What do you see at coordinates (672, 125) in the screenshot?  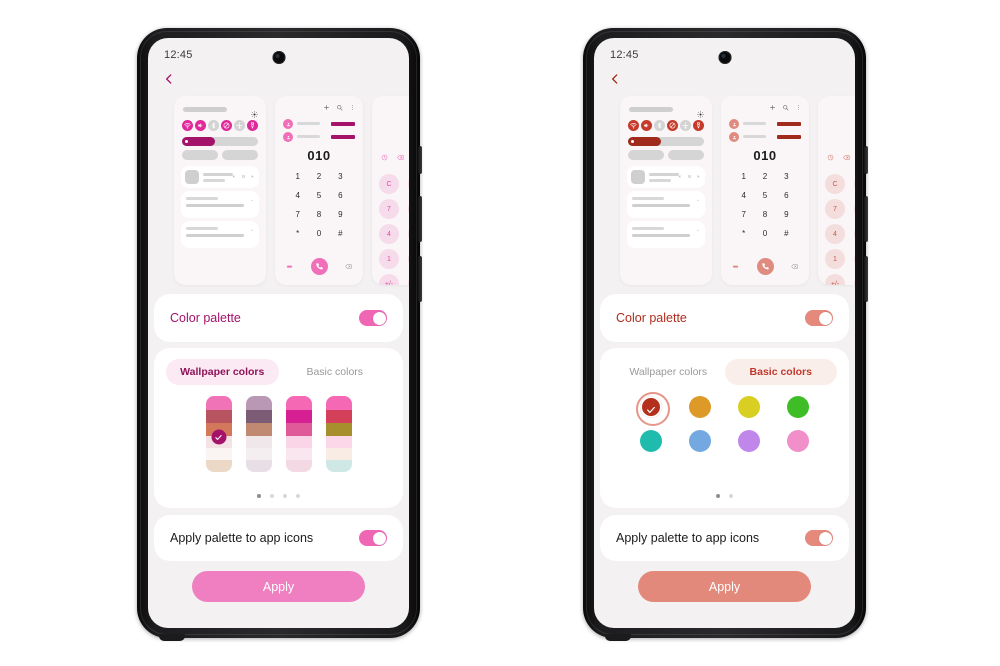 I see `quick-toggle-do-not-disturb` at bounding box center [672, 125].